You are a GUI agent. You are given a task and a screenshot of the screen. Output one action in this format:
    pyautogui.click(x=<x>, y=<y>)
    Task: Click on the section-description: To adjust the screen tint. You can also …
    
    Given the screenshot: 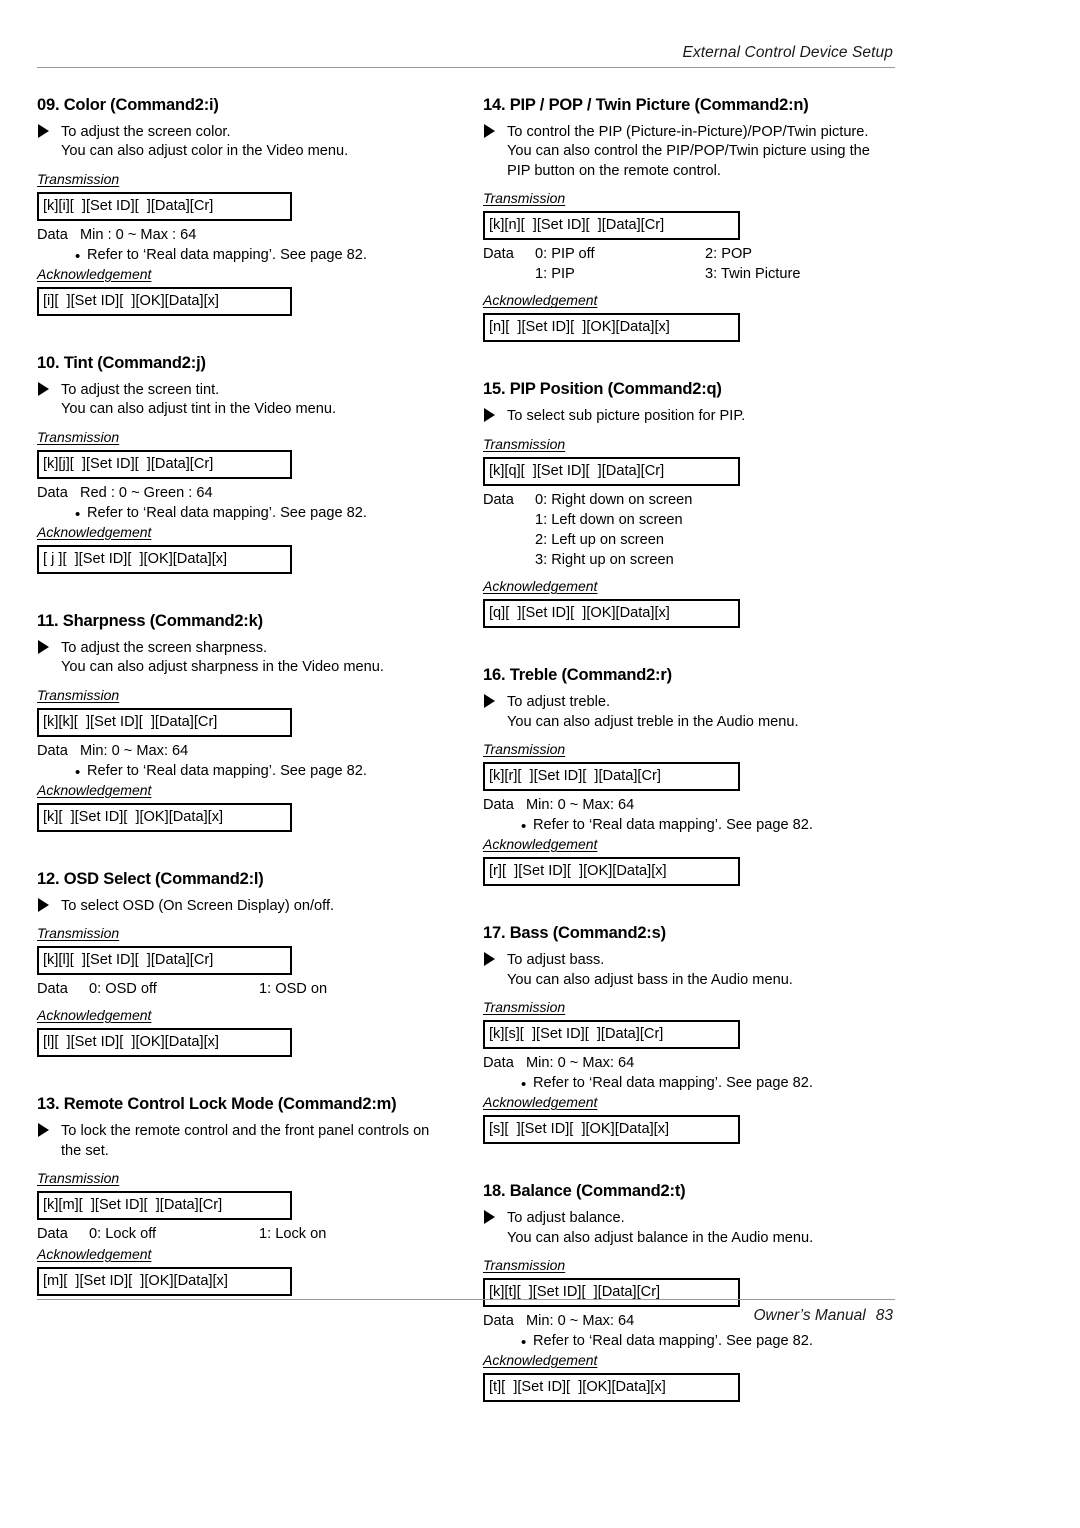 What is the action you would take?
    pyautogui.click(x=257, y=400)
    